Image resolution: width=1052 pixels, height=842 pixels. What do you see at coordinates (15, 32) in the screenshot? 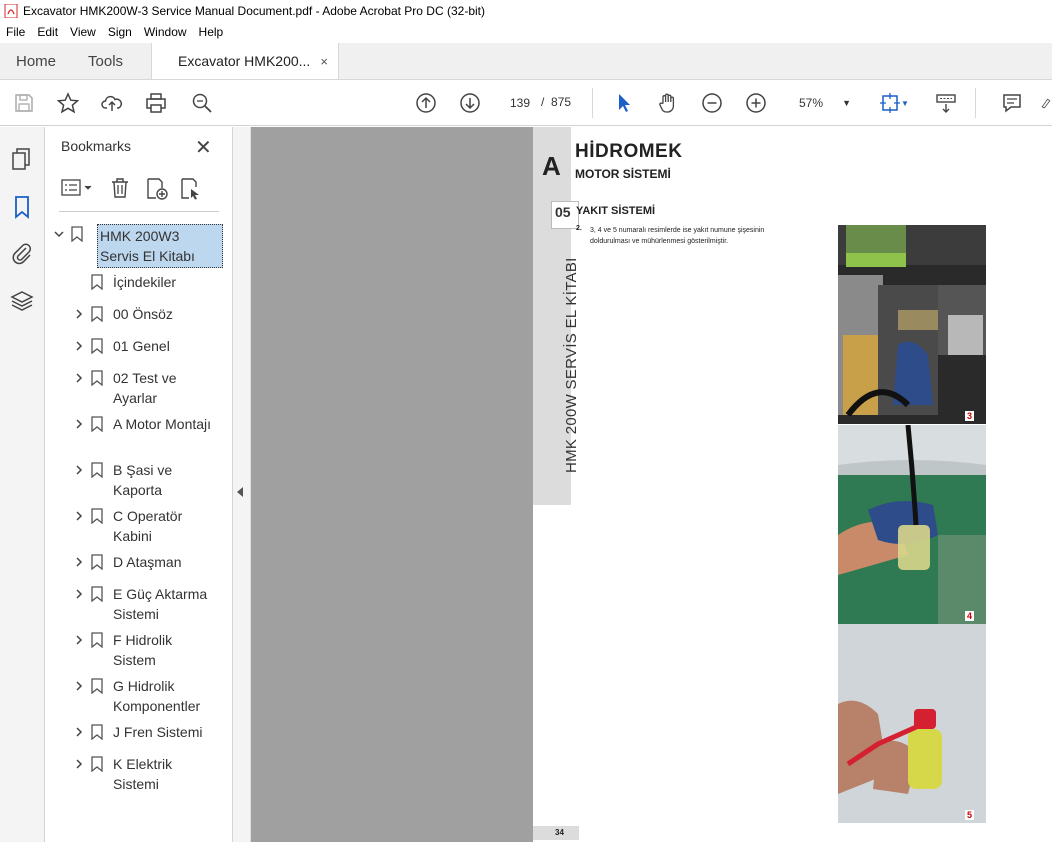
I see `menu-file: File` at bounding box center [15, 32].